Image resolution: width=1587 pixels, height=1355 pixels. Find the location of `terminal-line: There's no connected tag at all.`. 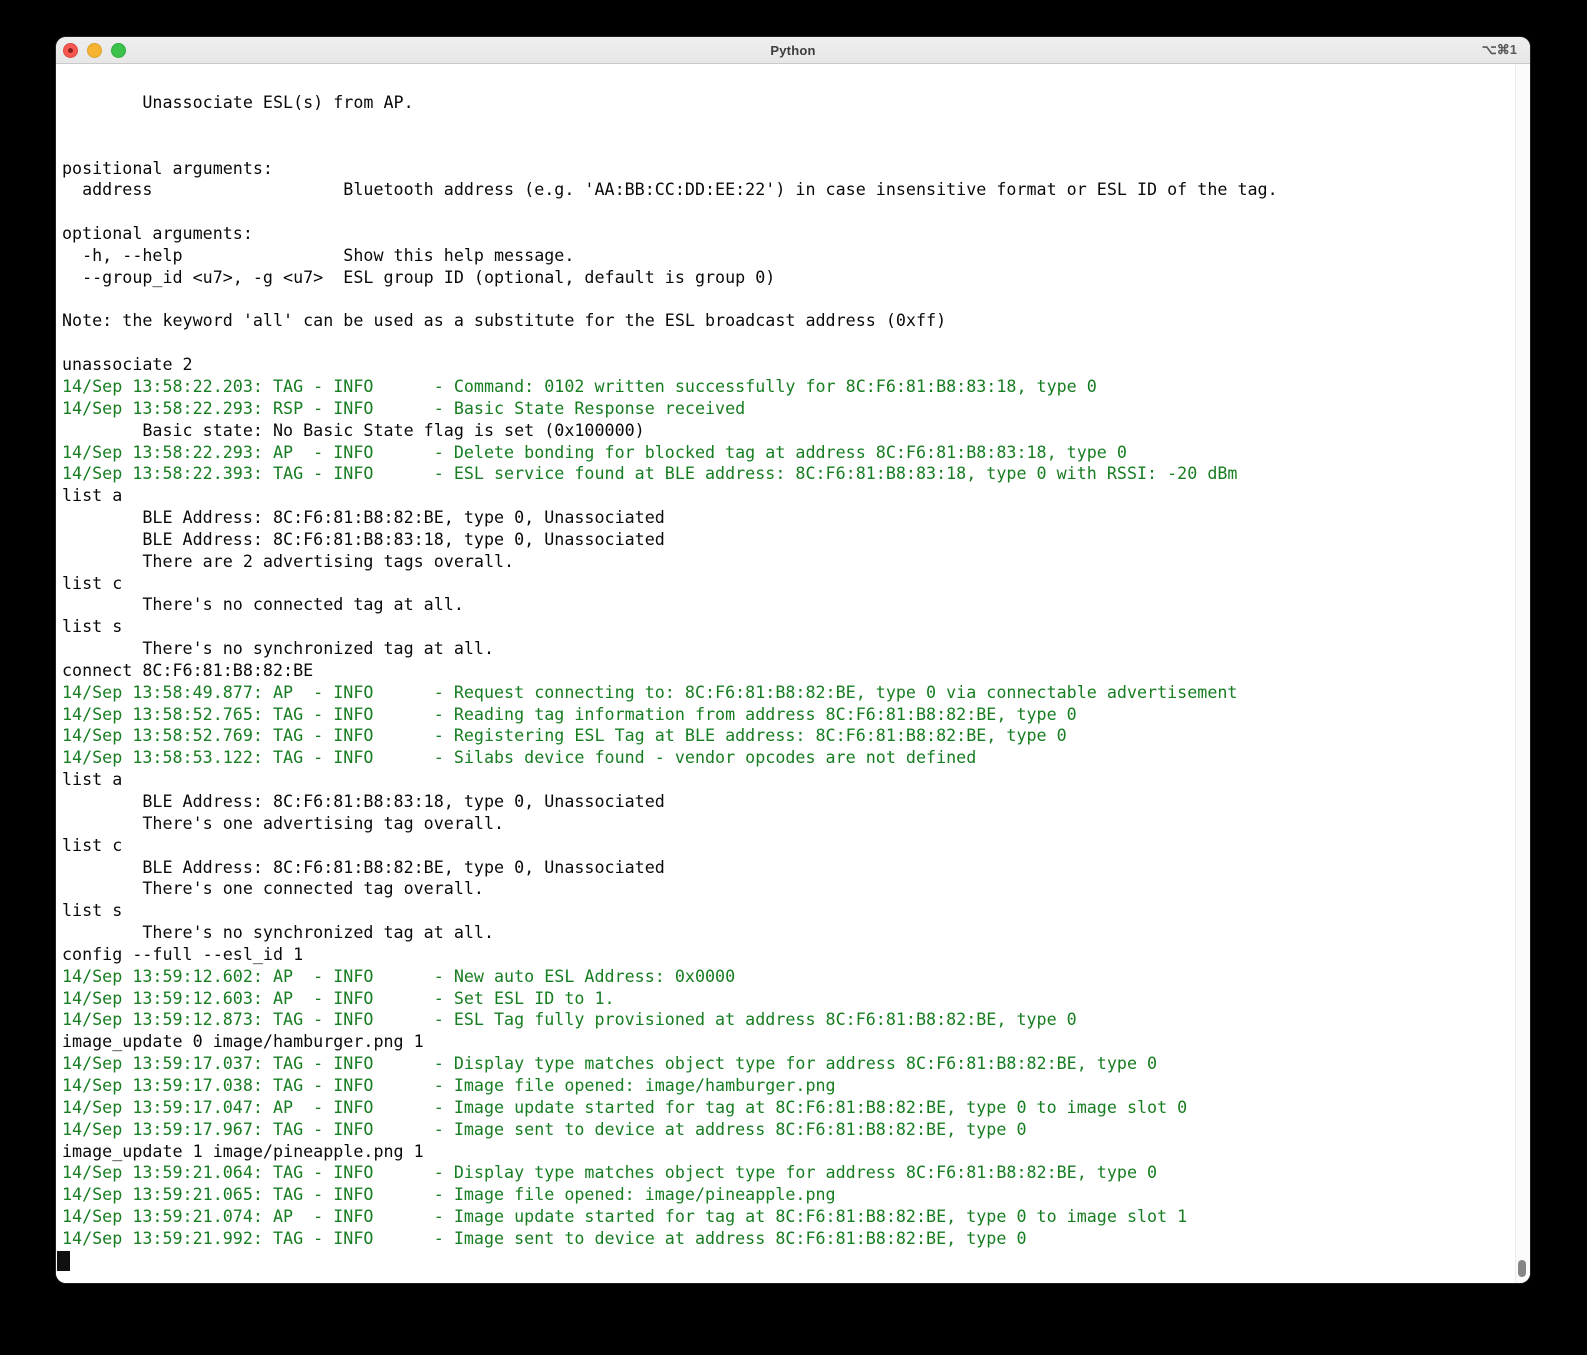

terminal-line: There's no connected tag at all. is located at coordinates (263, 604).